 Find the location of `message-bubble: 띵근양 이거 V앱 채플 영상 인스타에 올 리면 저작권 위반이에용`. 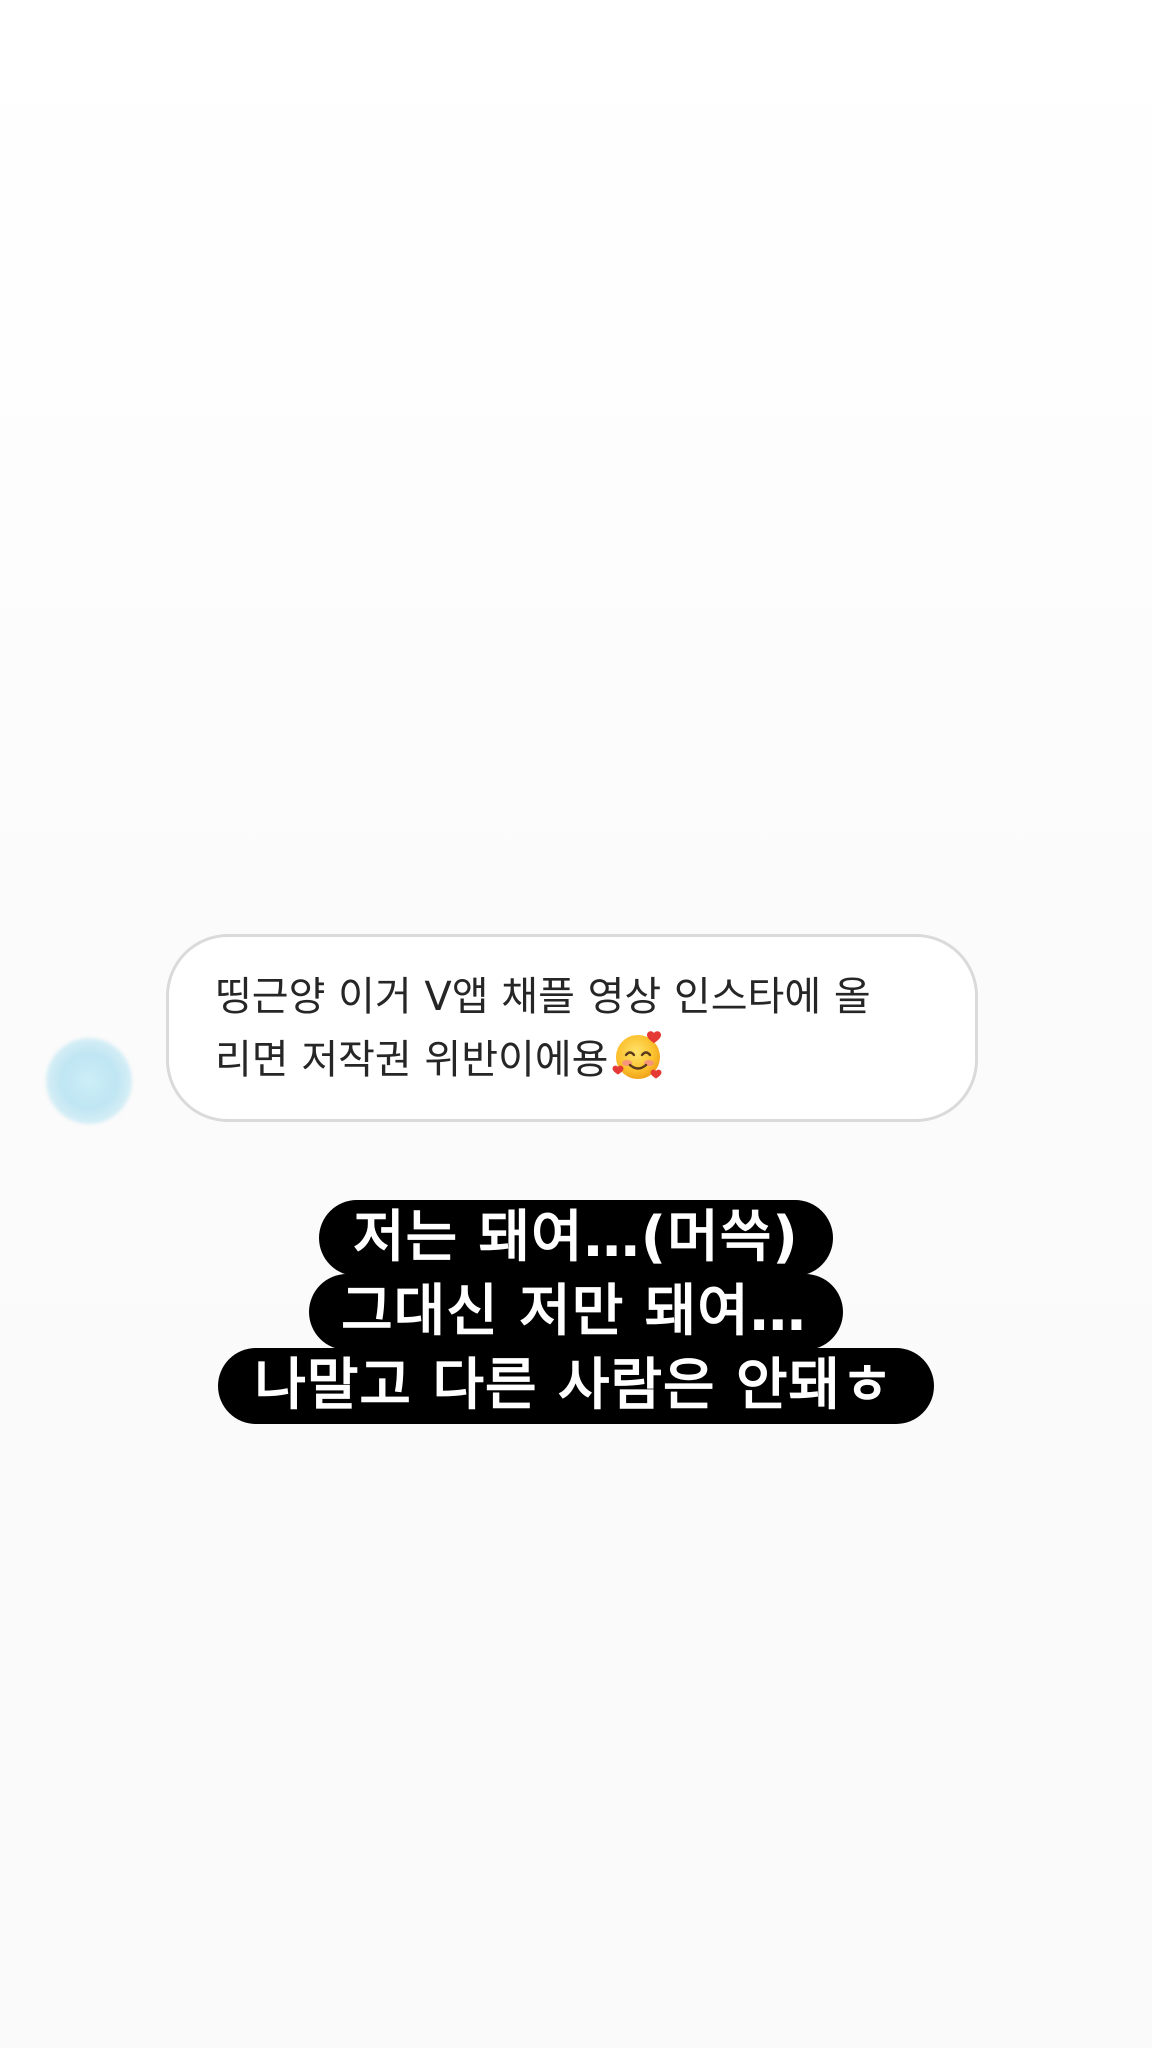

message-bubble: 띵근양 이거 V앱 채플 영상 인스타에 올 리면 저작권 위반이에용 is located at coordinates (572, 1028).